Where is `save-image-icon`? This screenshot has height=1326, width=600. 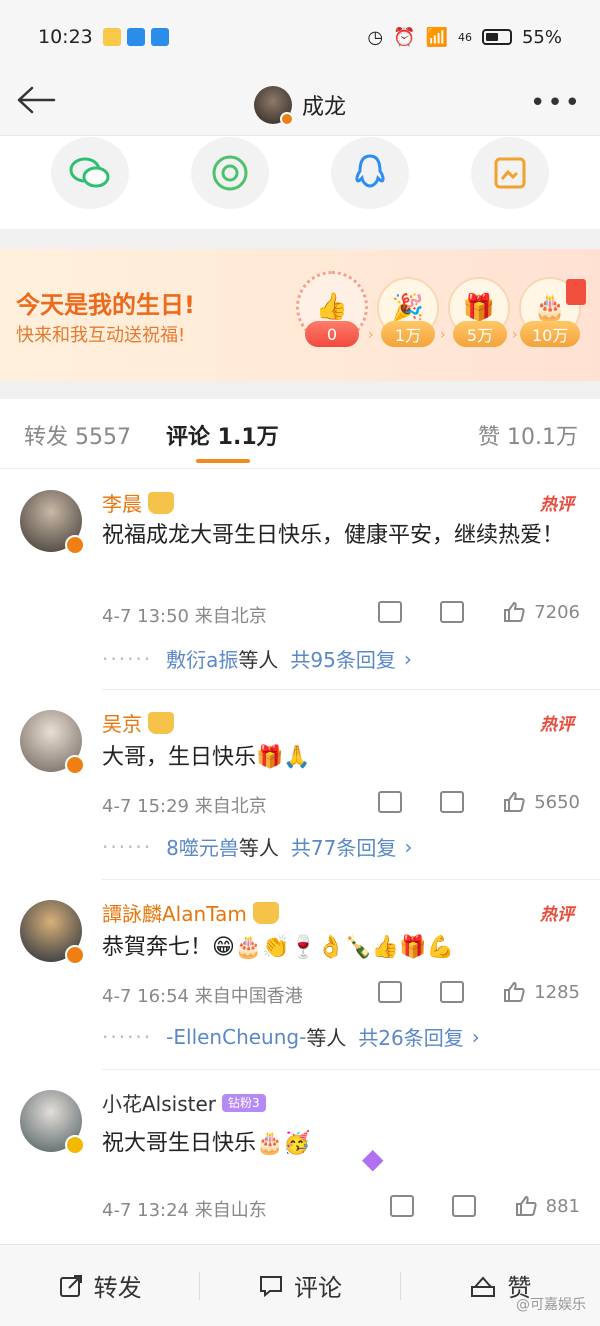
save-image-icon is located at coordinates (510, 173).